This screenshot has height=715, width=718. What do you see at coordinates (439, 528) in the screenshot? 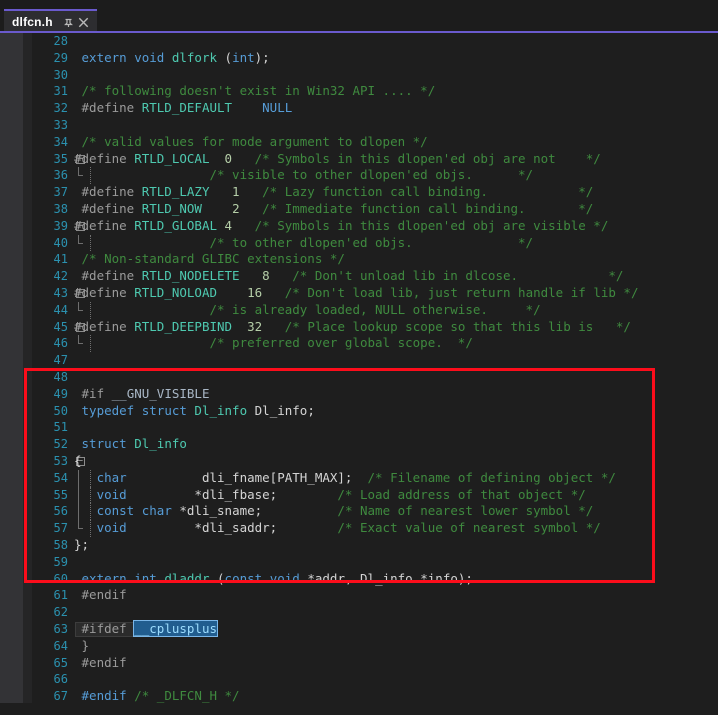
I see `code-token: /* Exact value of nearest symbol */` at bounding box center [439, 528].